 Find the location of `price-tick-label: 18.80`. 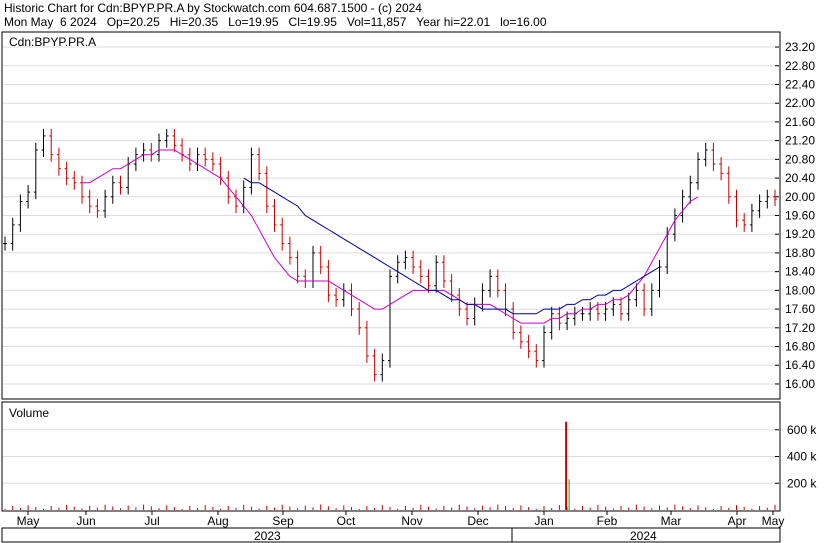

price-tick-label: 18.80 is located at coordinates (800, 253).